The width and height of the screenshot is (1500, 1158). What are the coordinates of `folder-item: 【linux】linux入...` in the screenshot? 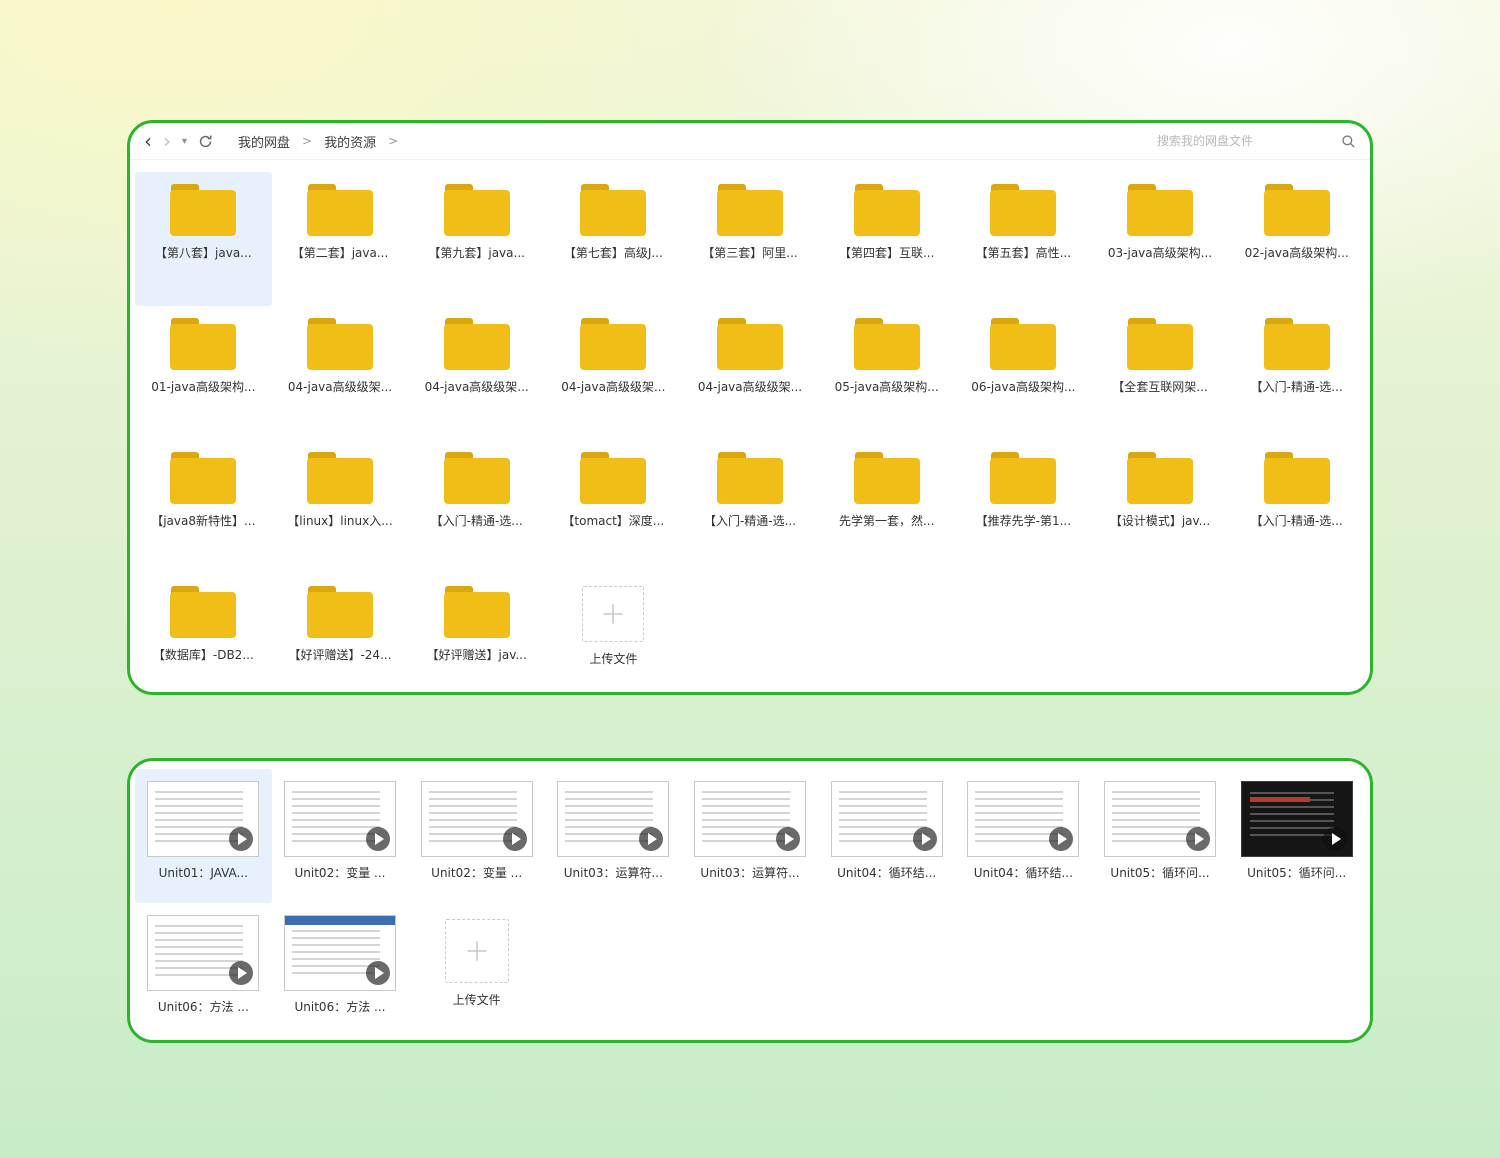 It's located at (340, 507).